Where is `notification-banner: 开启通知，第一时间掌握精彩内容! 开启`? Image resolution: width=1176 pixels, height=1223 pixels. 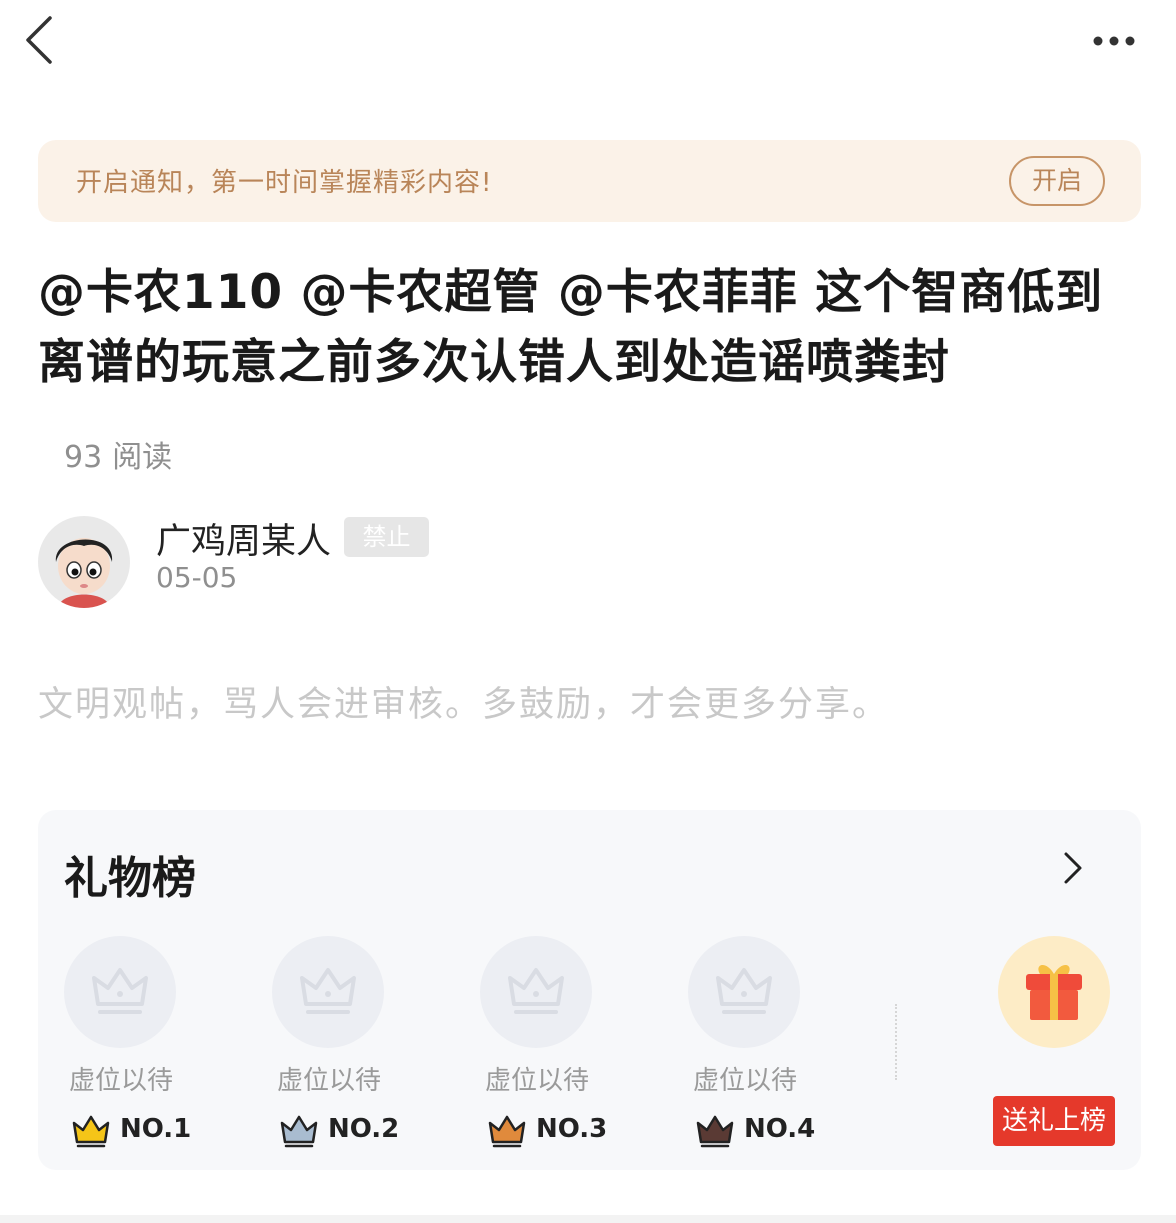 notification-banner: 开启通知，第一时间掌握精彩内容! 开启 is located at coordinates (589, 181).